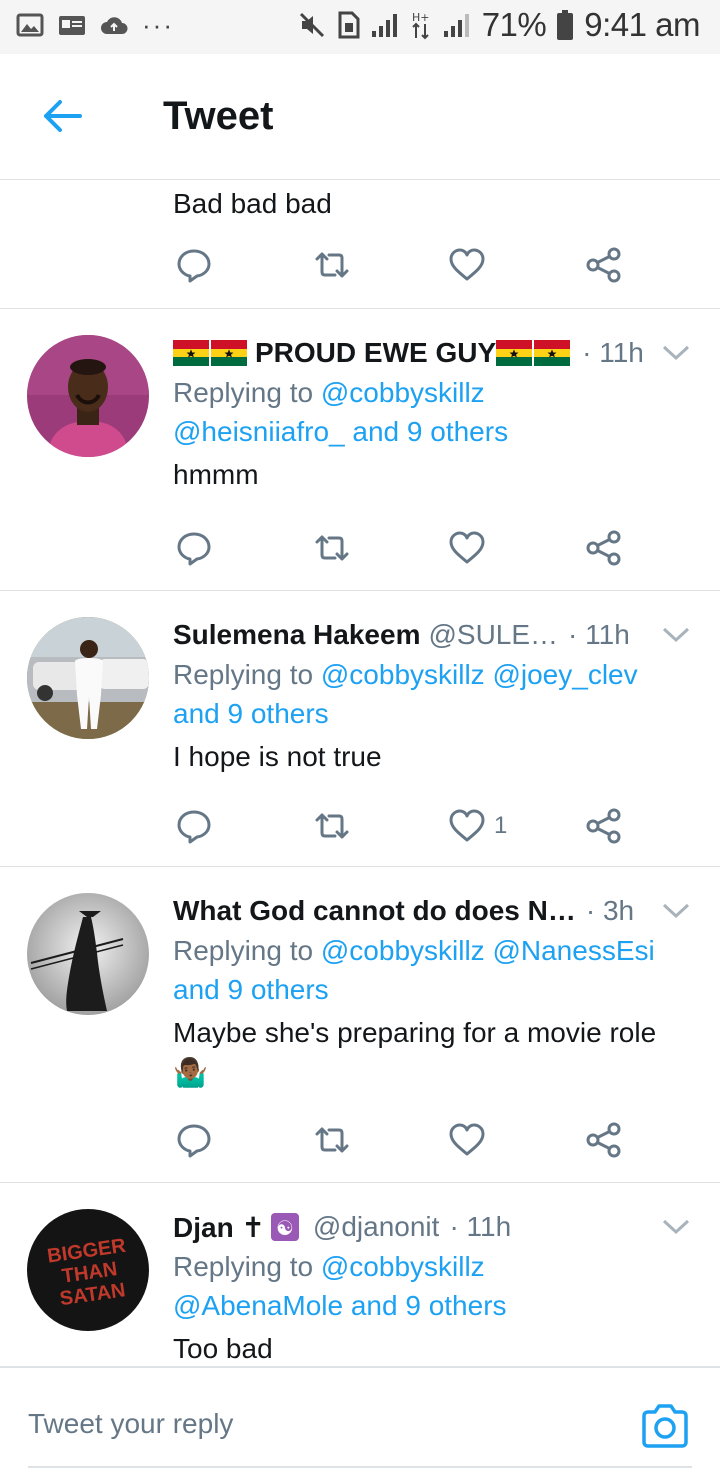  What do you see at coordinates (340, 431) in the screenshot?
I see `mention-link: @heisniiafro_ and 9 others` at bounding box center [340, 431].